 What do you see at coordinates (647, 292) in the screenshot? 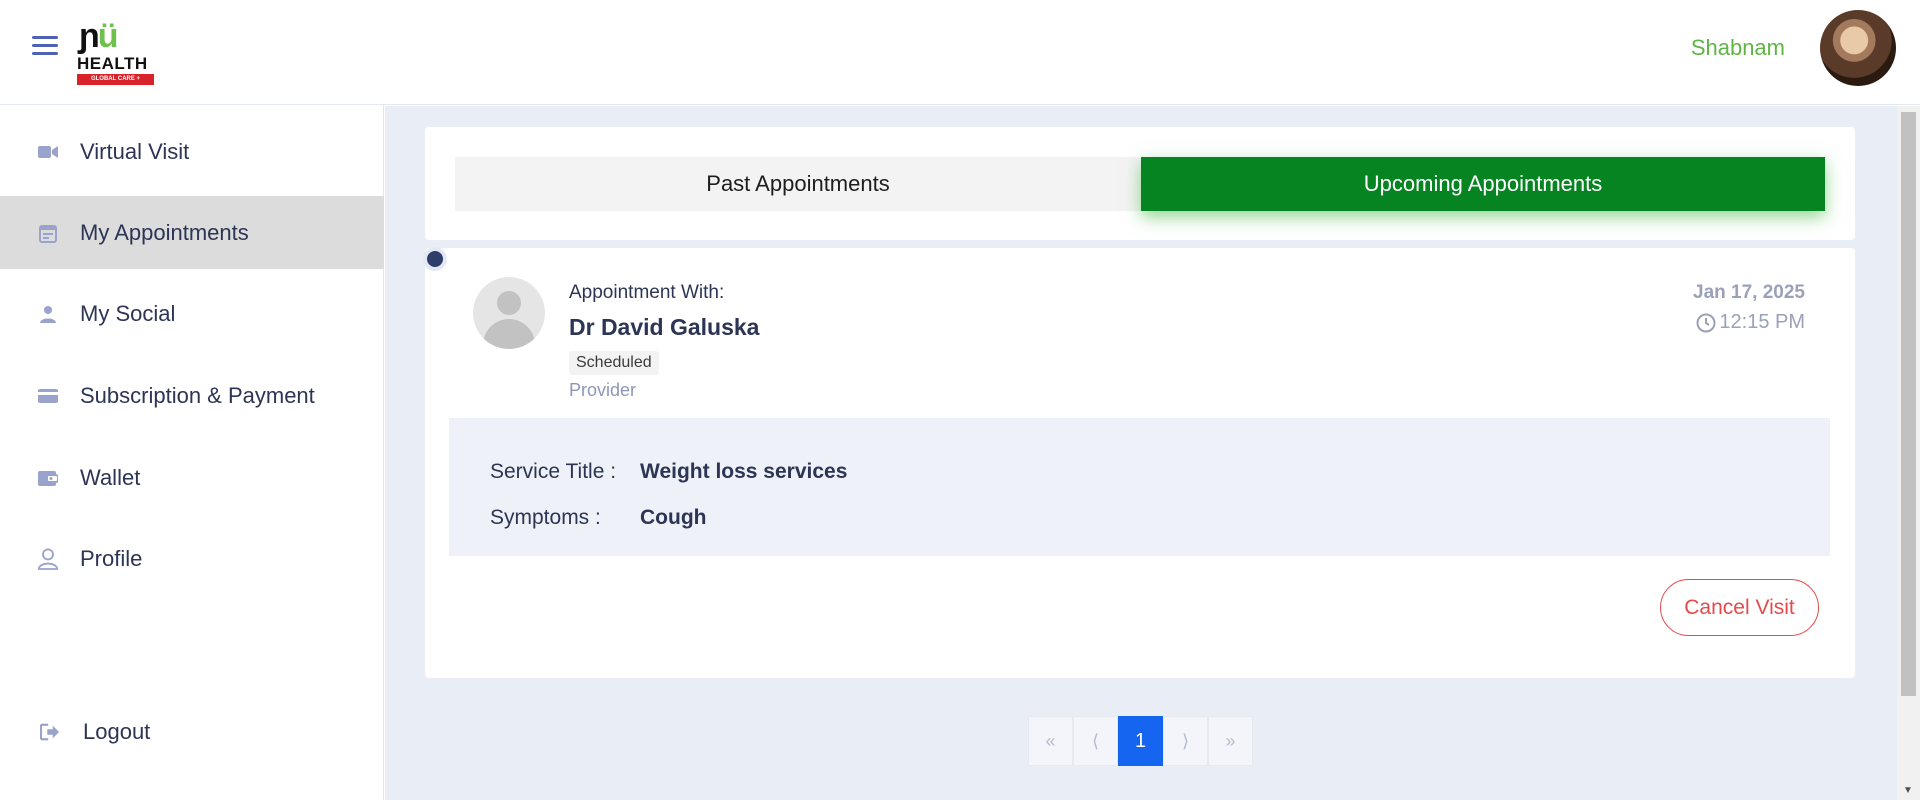
I see `appointment-with-label: Appointment With:` at bounding box center [647, 292].